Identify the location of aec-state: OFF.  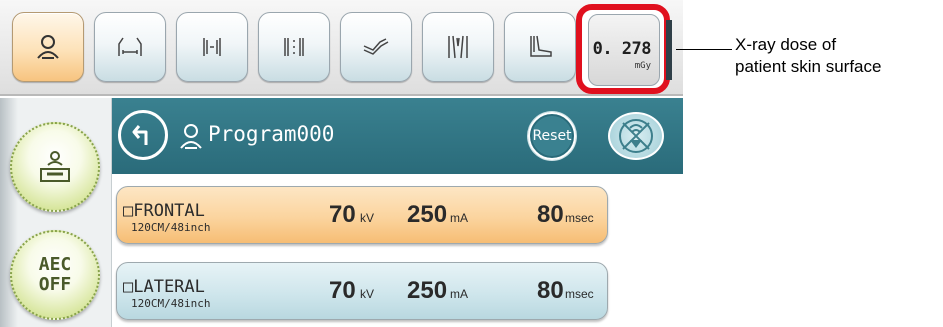
(55, 284).